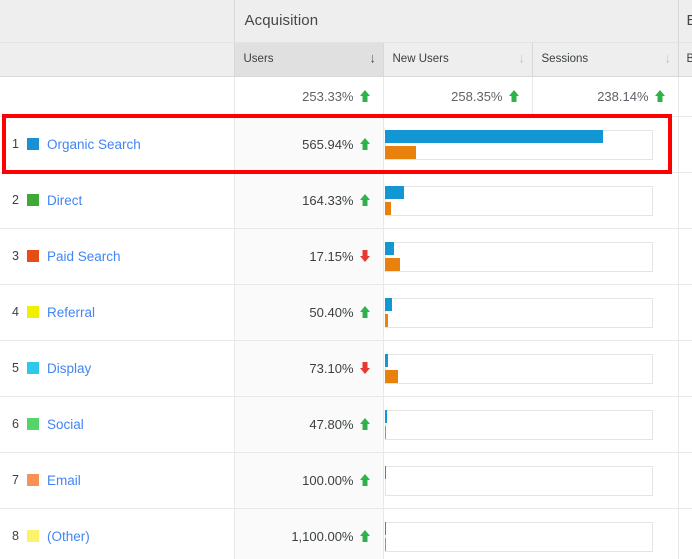  Describe the element at coordinates (117, 96) in the screenshot. I see `totals-label-cell` at that location.